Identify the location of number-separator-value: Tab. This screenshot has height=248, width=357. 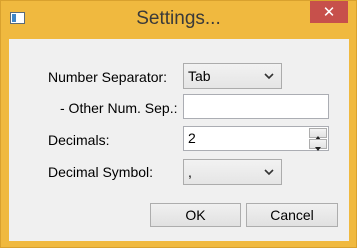
(199, 76).